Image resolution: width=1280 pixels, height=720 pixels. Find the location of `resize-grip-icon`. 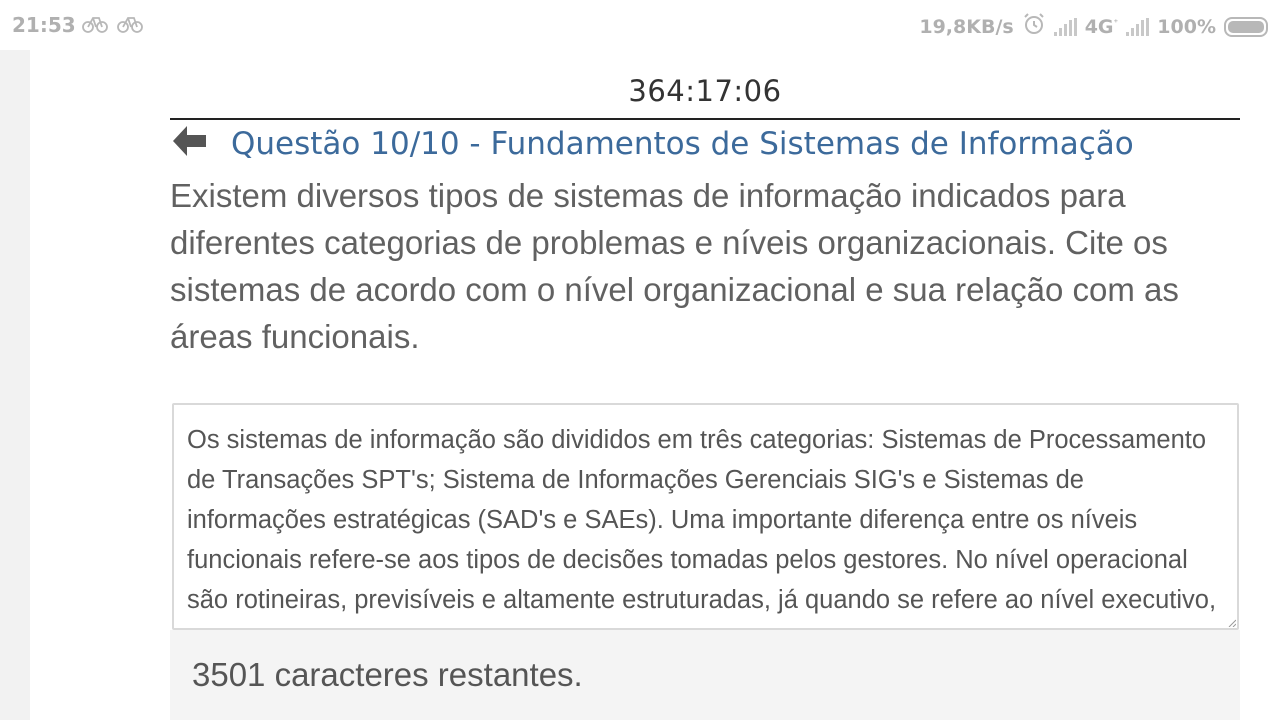

resize-grip-icon is located at coordinates (1232, 623).